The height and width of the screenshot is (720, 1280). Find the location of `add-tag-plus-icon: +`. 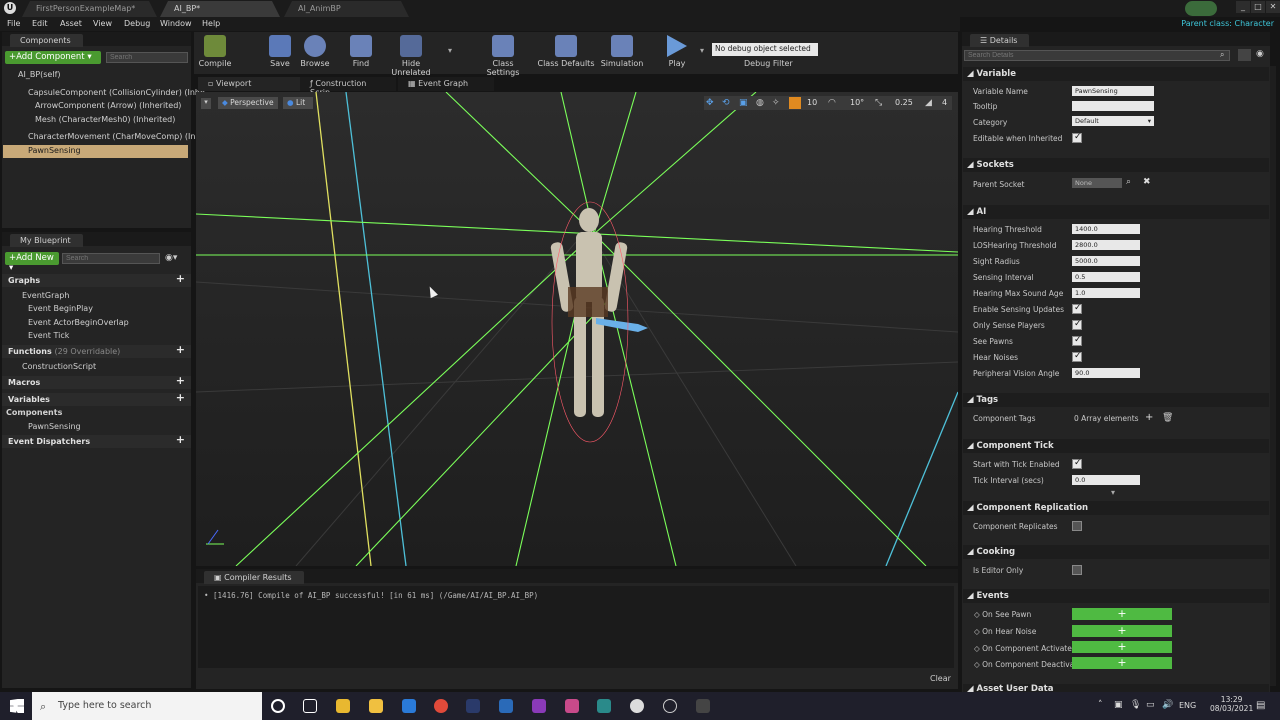

add-tag-plus-icon: + is located at coordinates (1149, 417).